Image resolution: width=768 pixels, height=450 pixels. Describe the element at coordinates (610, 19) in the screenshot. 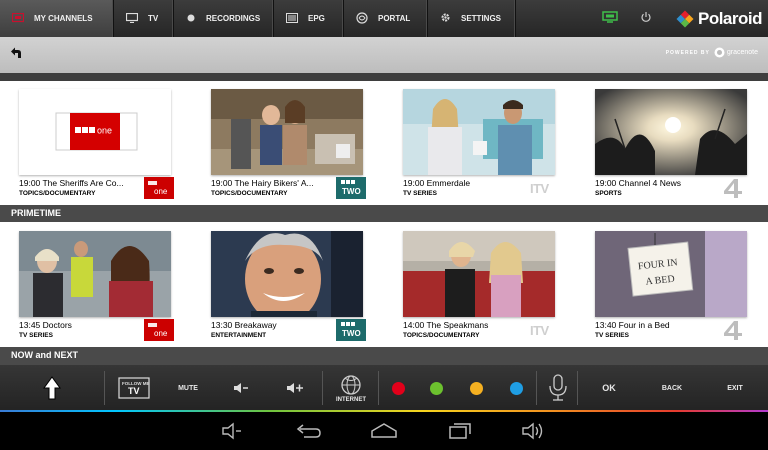

I see `screen-icon` at that location.